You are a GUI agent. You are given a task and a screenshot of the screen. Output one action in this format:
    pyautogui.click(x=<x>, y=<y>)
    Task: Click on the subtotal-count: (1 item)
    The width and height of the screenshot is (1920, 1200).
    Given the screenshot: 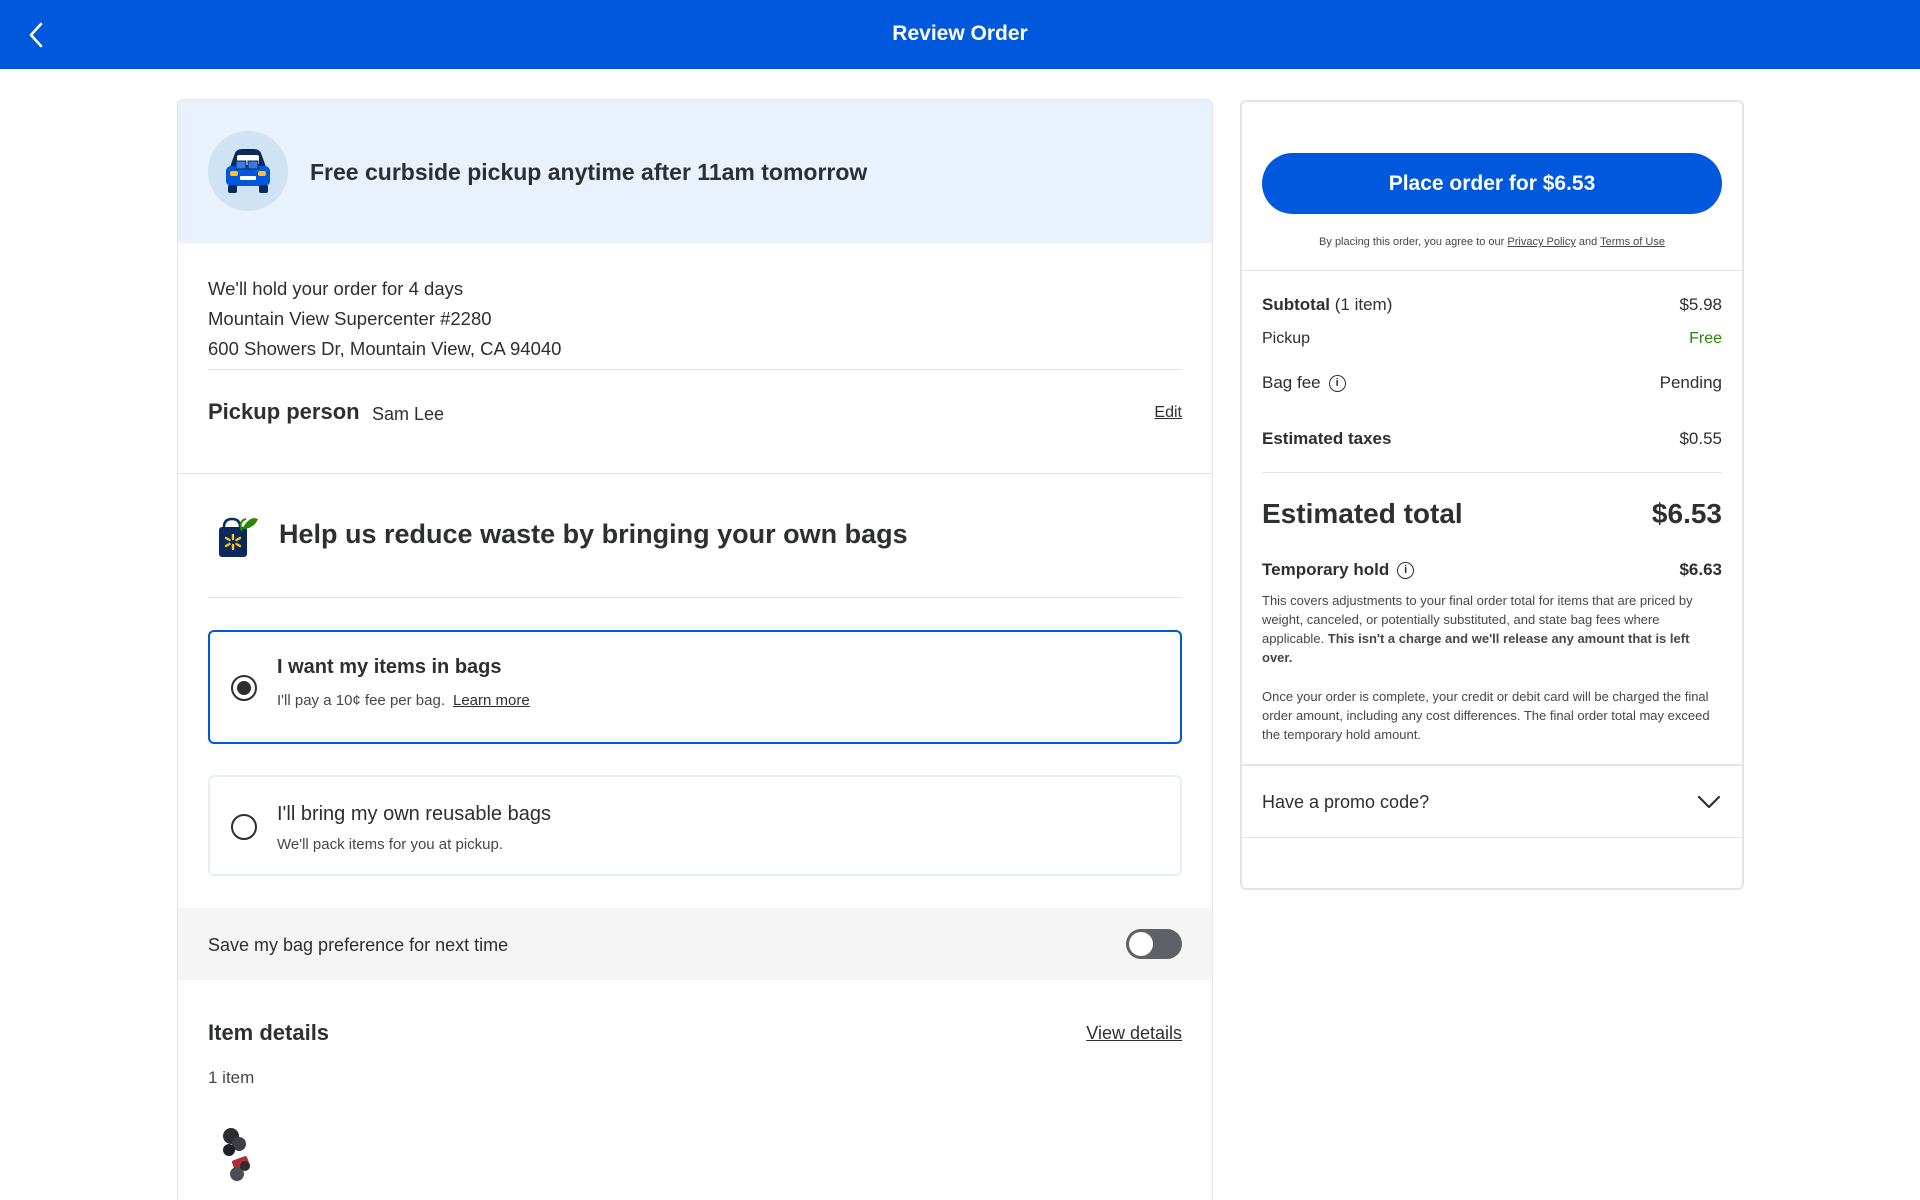 What is the action you would take?
    pyautogui.click(x=1363, y=304)
    